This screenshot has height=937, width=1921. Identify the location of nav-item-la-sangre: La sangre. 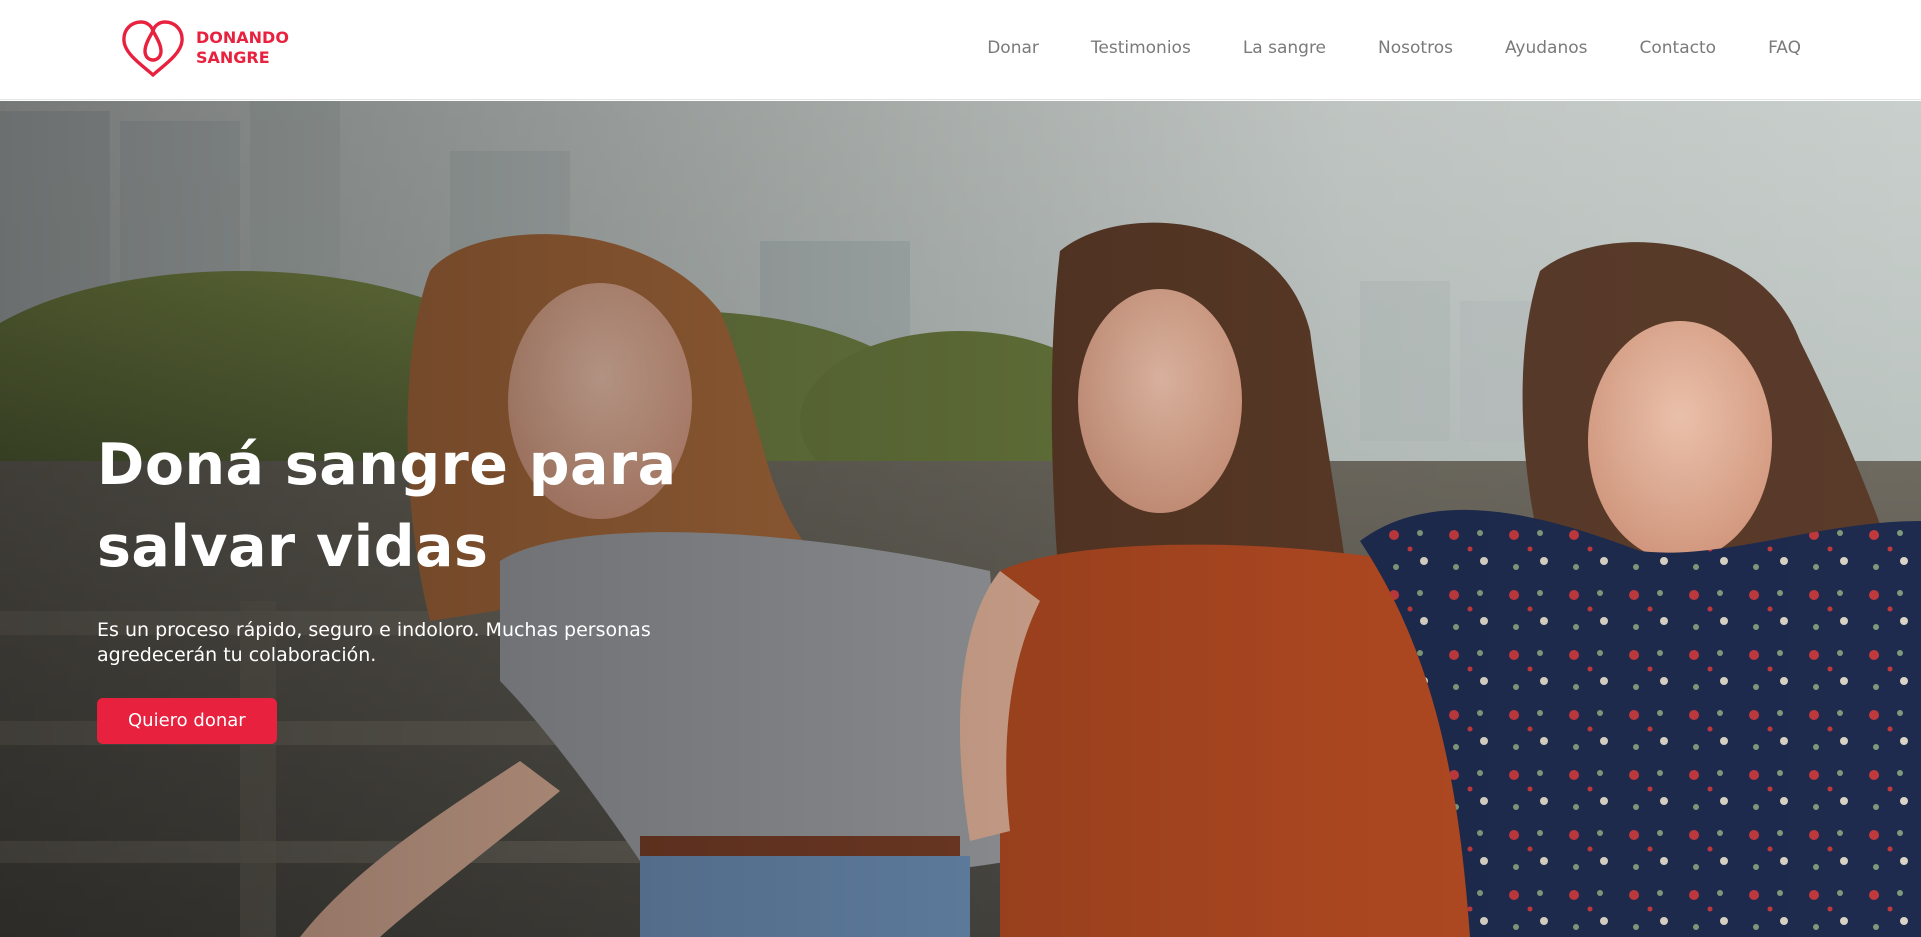
(1284, 48).